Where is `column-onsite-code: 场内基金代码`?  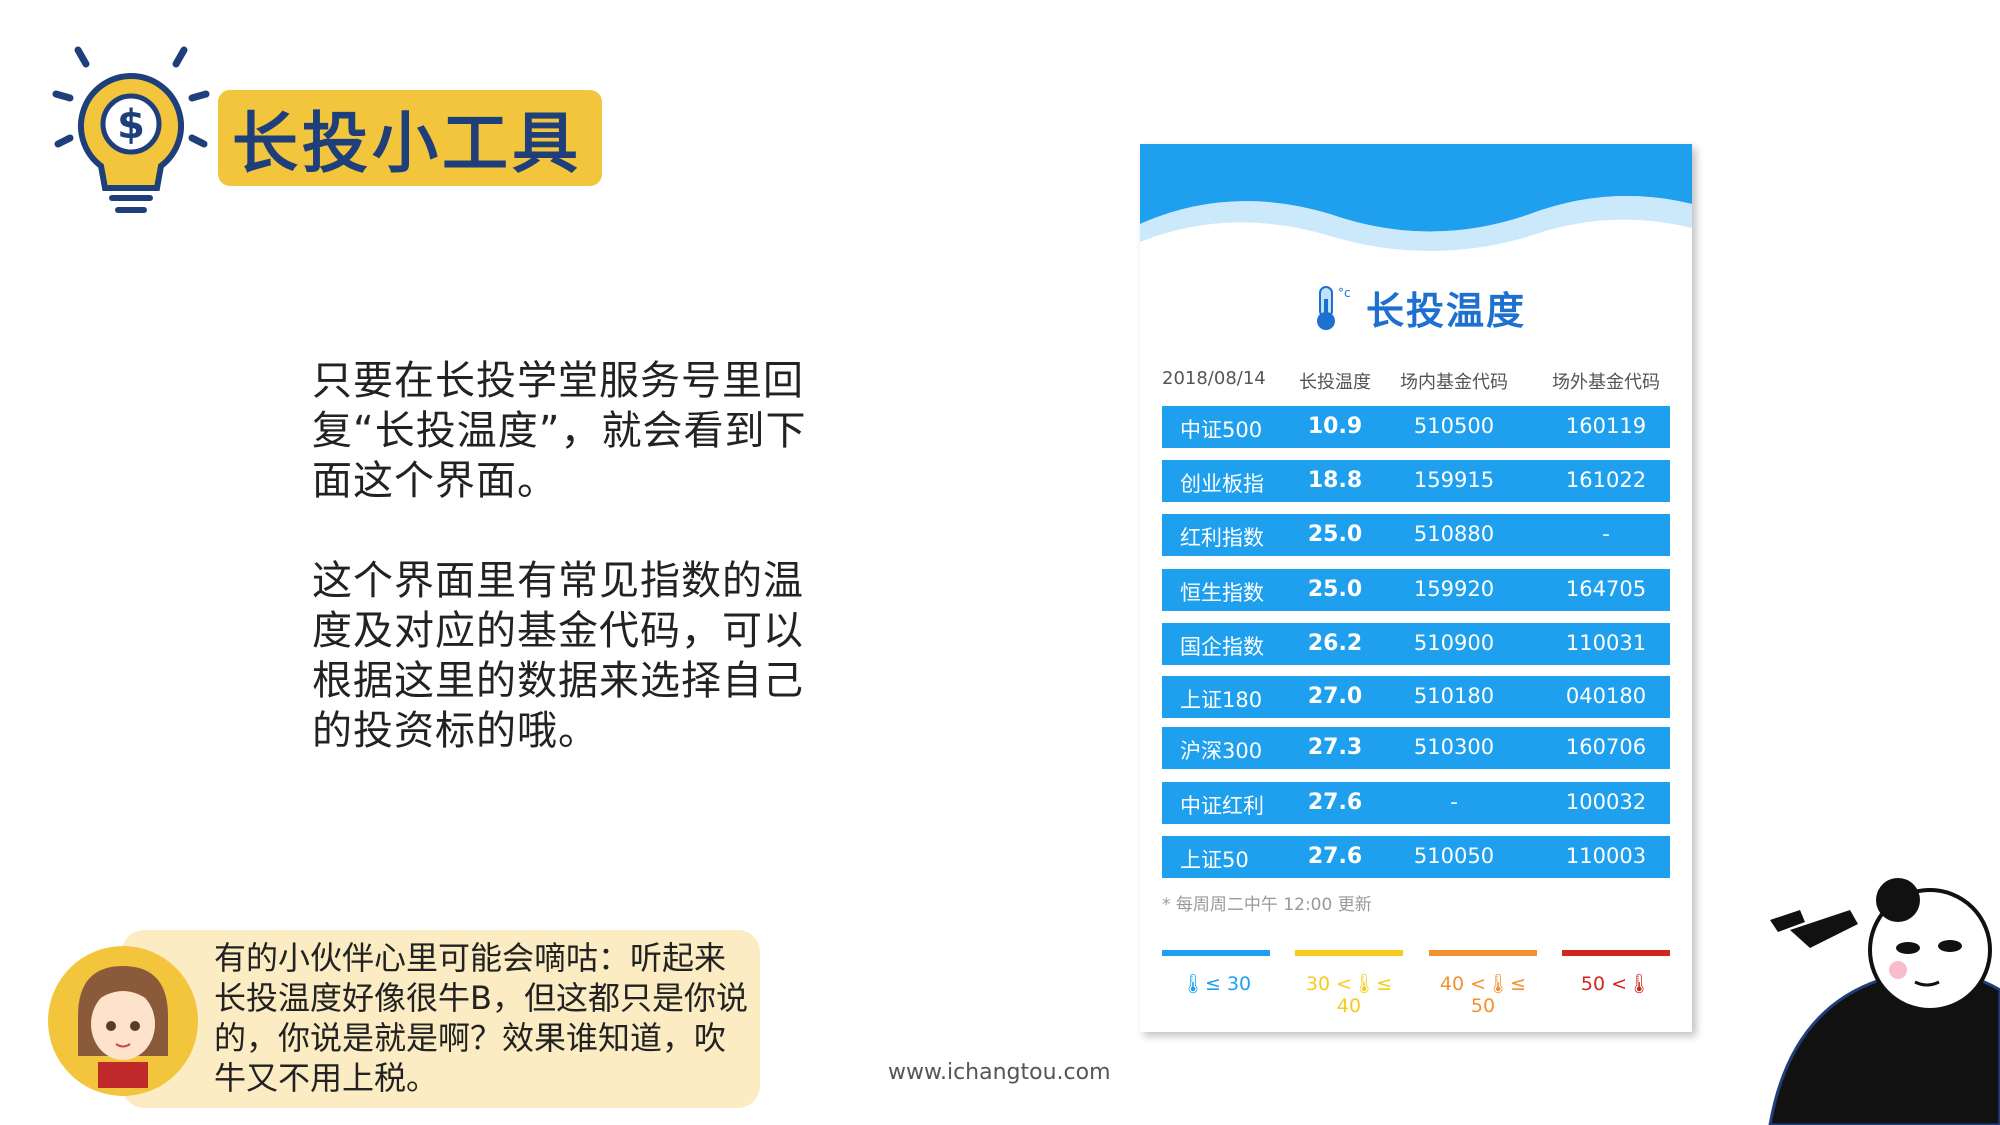 column-onsite-code: 场内基金代码 is located at coordinates (1454, 382).